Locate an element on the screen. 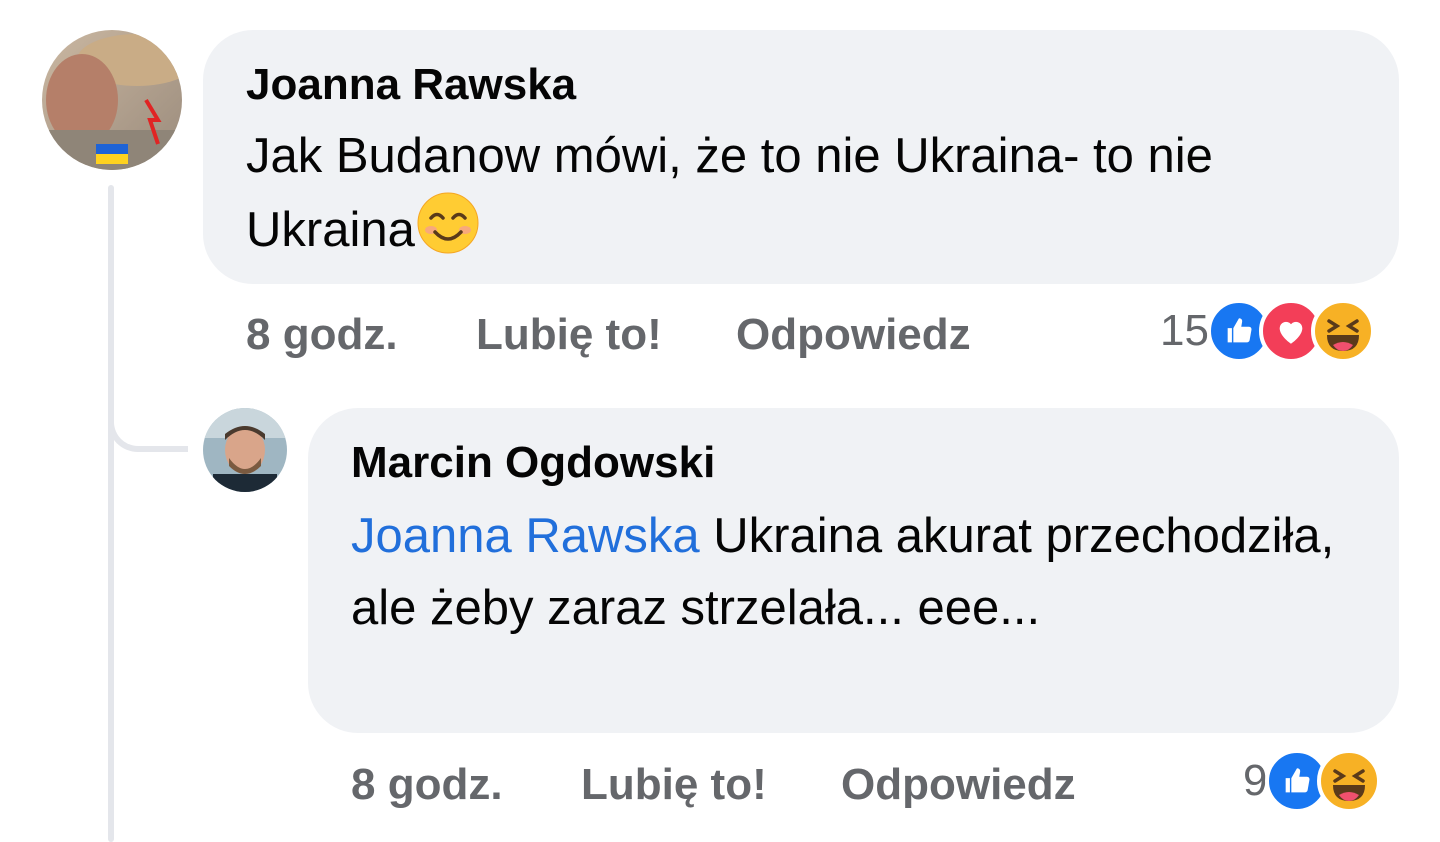 The height and width of the screenshot is (842, 1440). reaction-summary: 15 is located at coordinates (1267, 331).